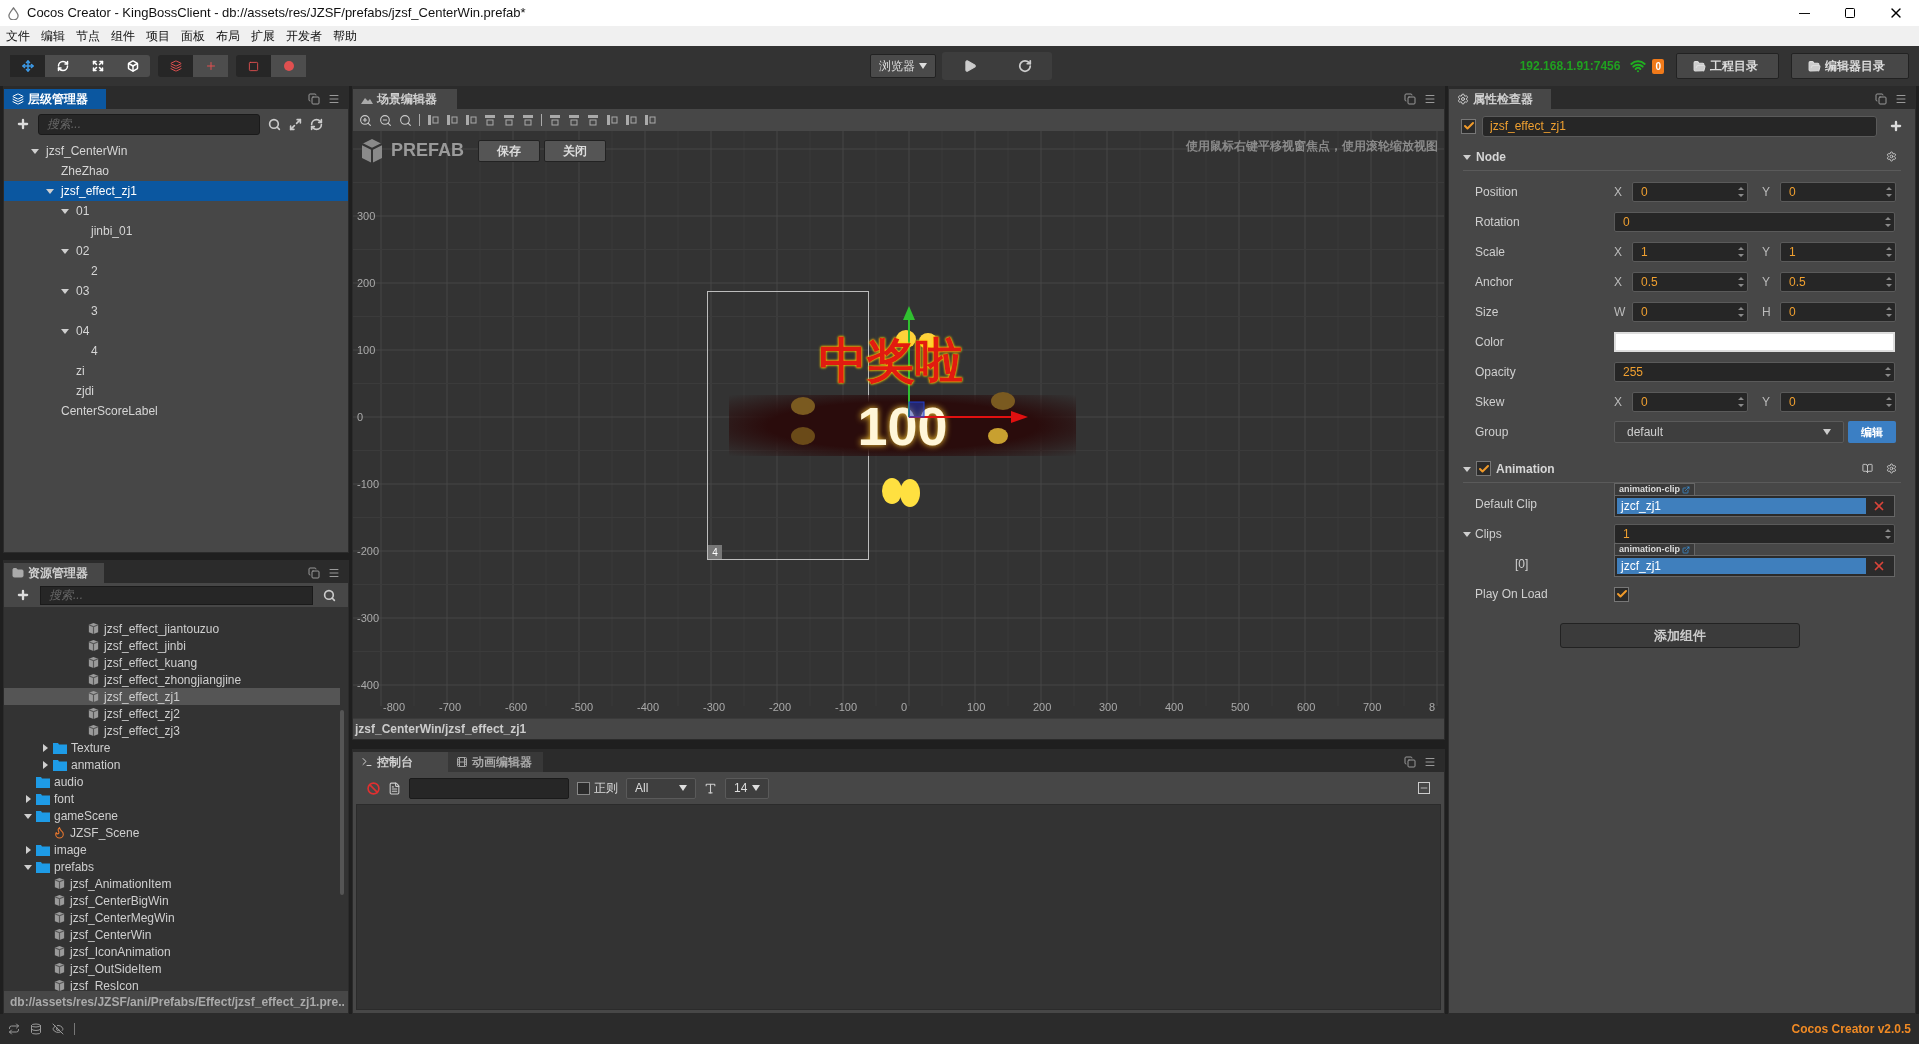 This screenshot has height=1044, width=1919. What do you see at coordinates (54, 573) in the screenshot?
I see `panel-tab: 资源管理器` at bounding box center [54, 573].